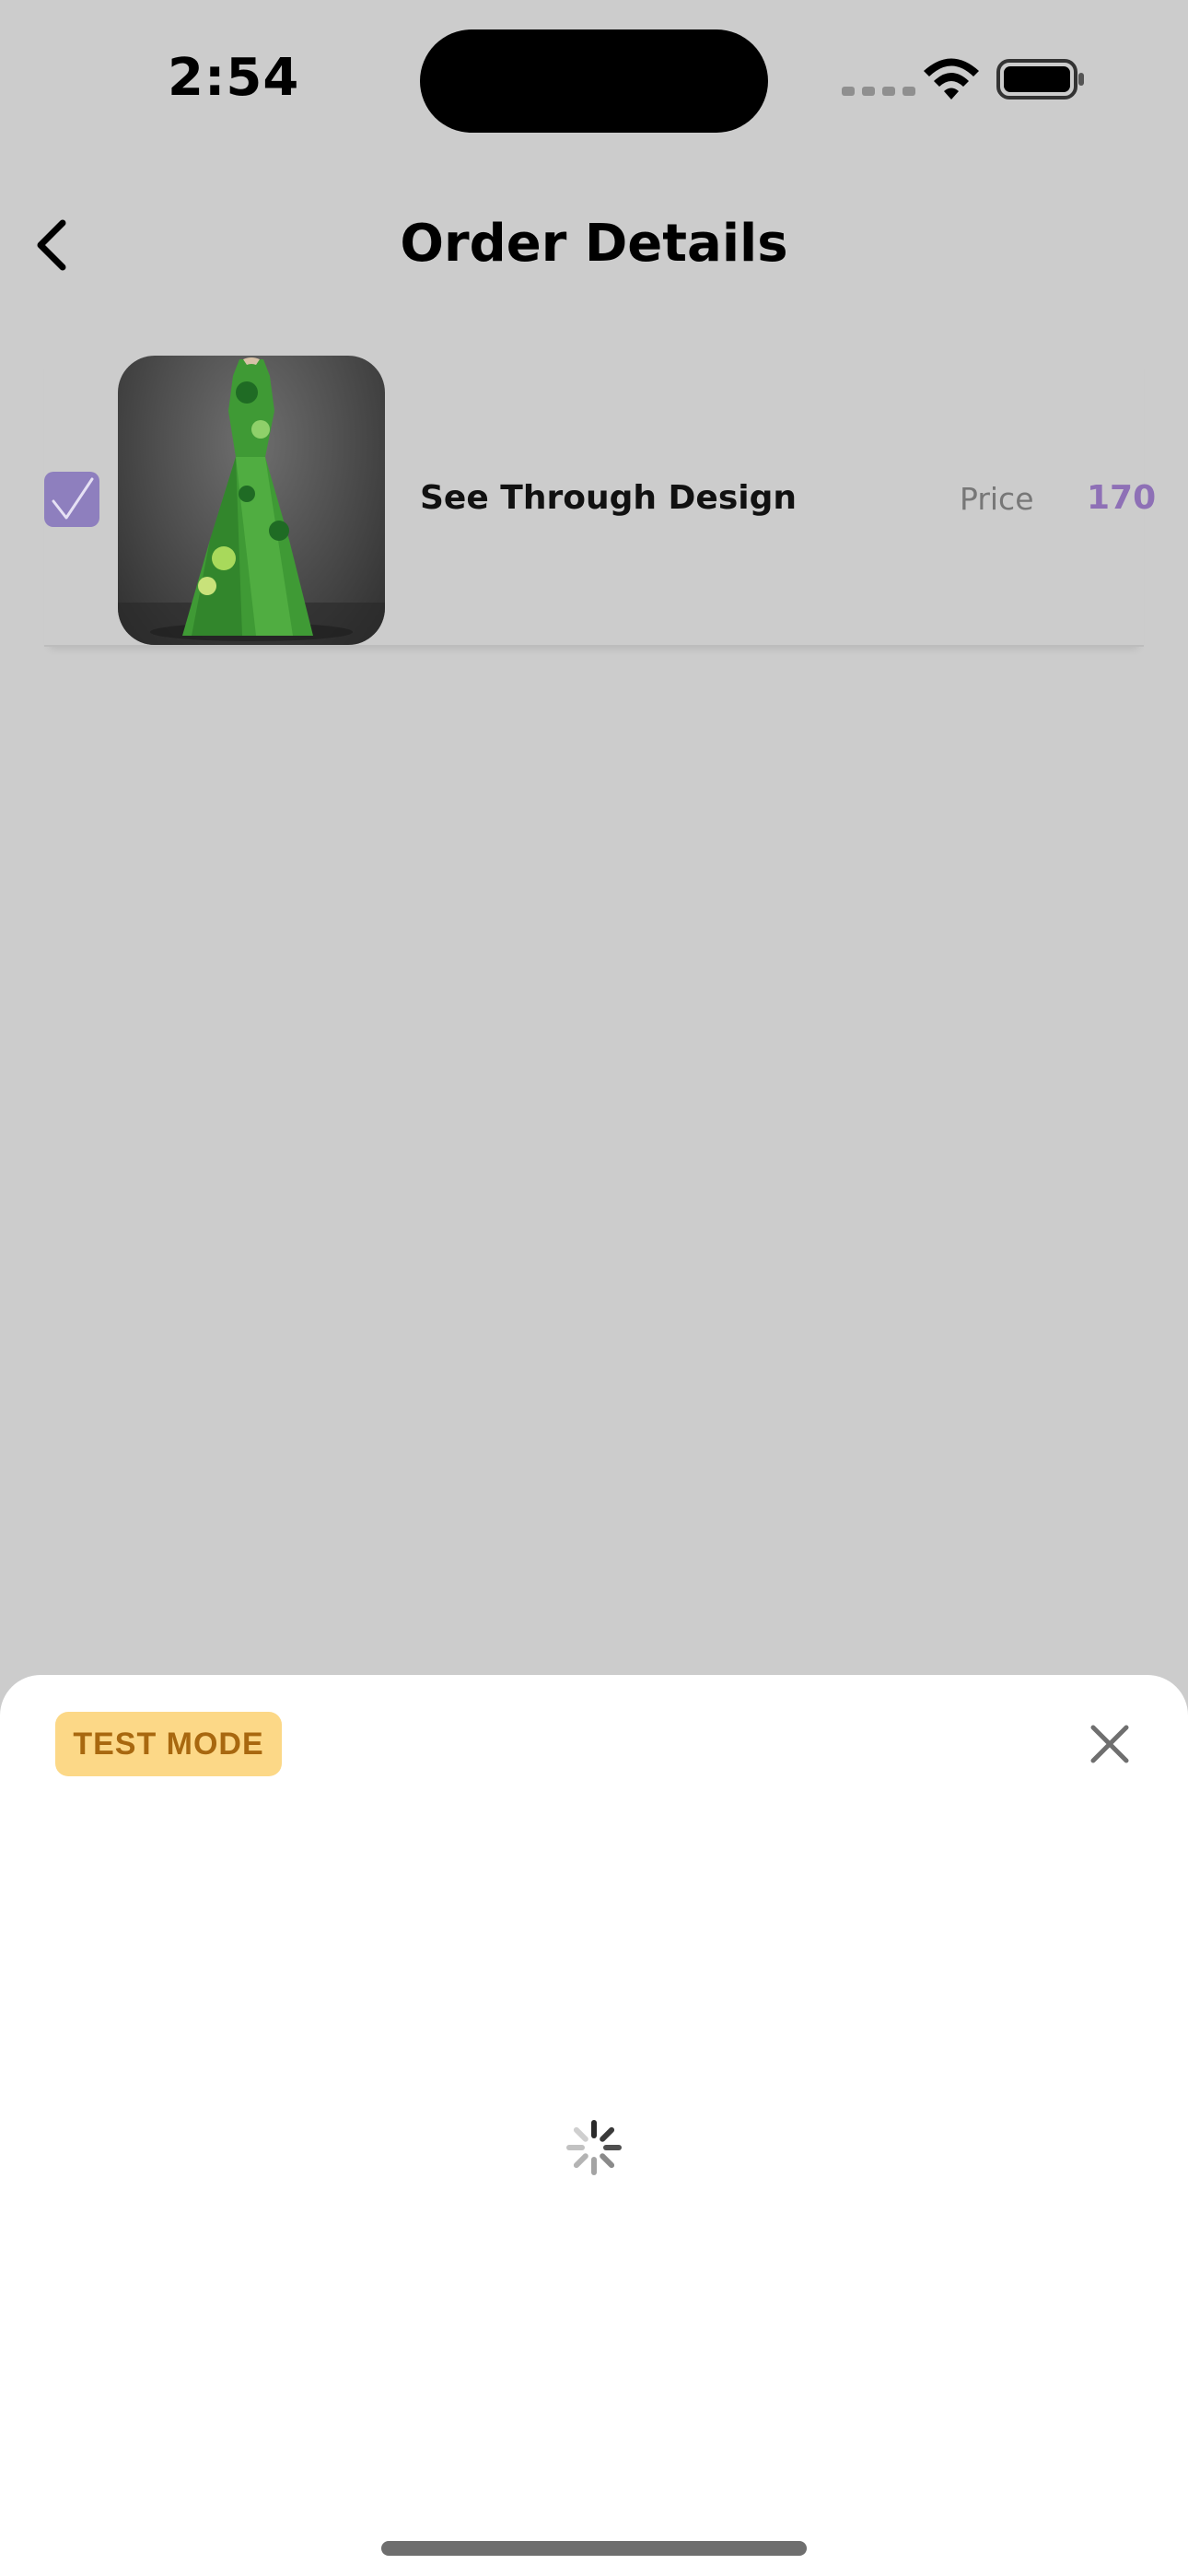 This screenshot has height=2576, width=1188. What do you see at coordinates (997, 499) in the screenshot?
I see `price-label: Price` at bounding box center [997, 499].